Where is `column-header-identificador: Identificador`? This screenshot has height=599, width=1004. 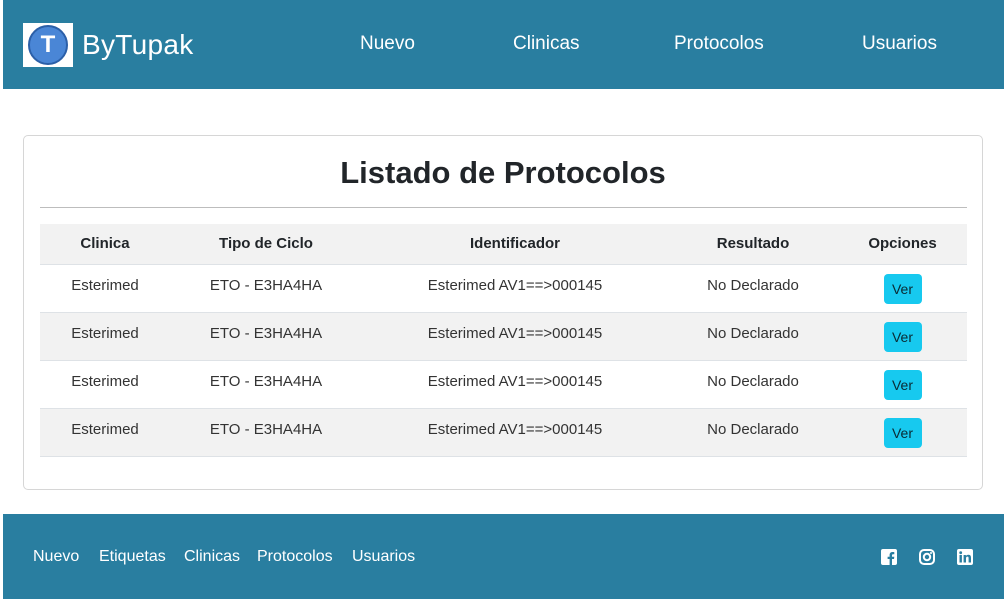
column-header-identificador: Identificador is located at coordinates (515, 244).